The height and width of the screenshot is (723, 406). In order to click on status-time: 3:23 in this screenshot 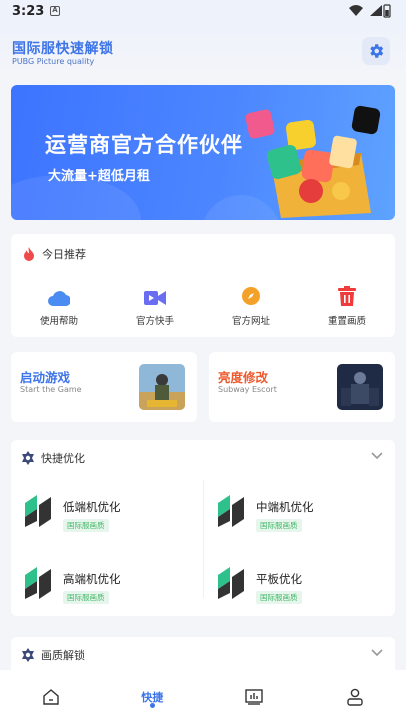, I will do `click(28, 11)`.